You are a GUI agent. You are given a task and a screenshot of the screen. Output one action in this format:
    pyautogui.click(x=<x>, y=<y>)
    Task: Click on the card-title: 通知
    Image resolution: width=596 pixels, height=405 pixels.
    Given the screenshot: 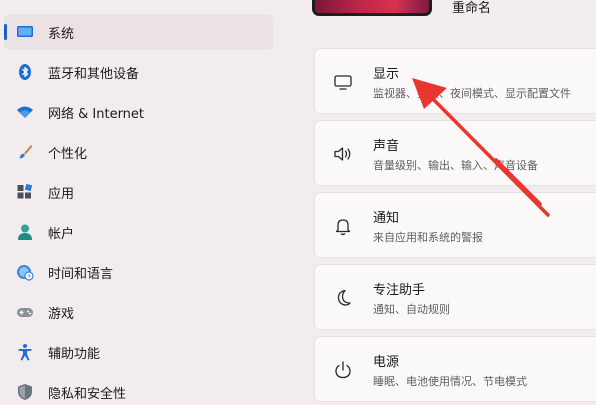 What is the action you would take?
    pyautogui.click(x=386, y=218)
    